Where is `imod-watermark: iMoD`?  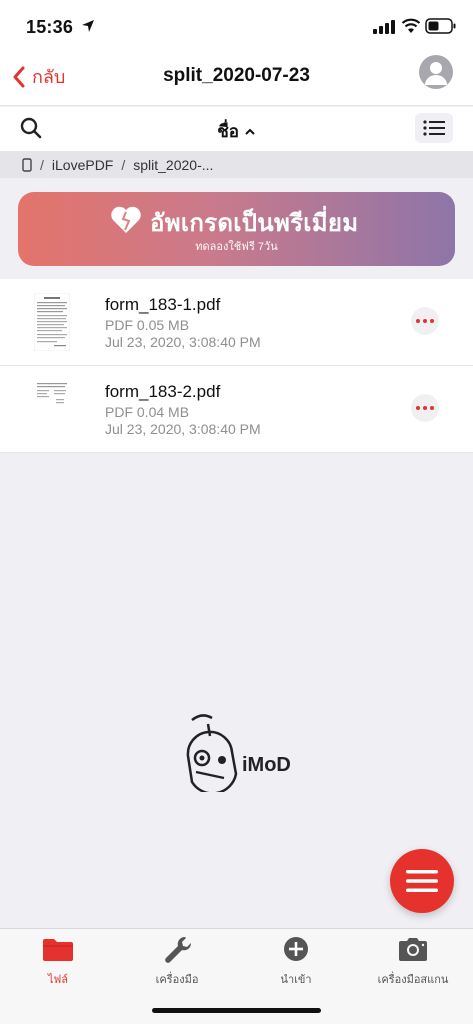 imod-watermark: iMoD is located at coordinates (240, 753).